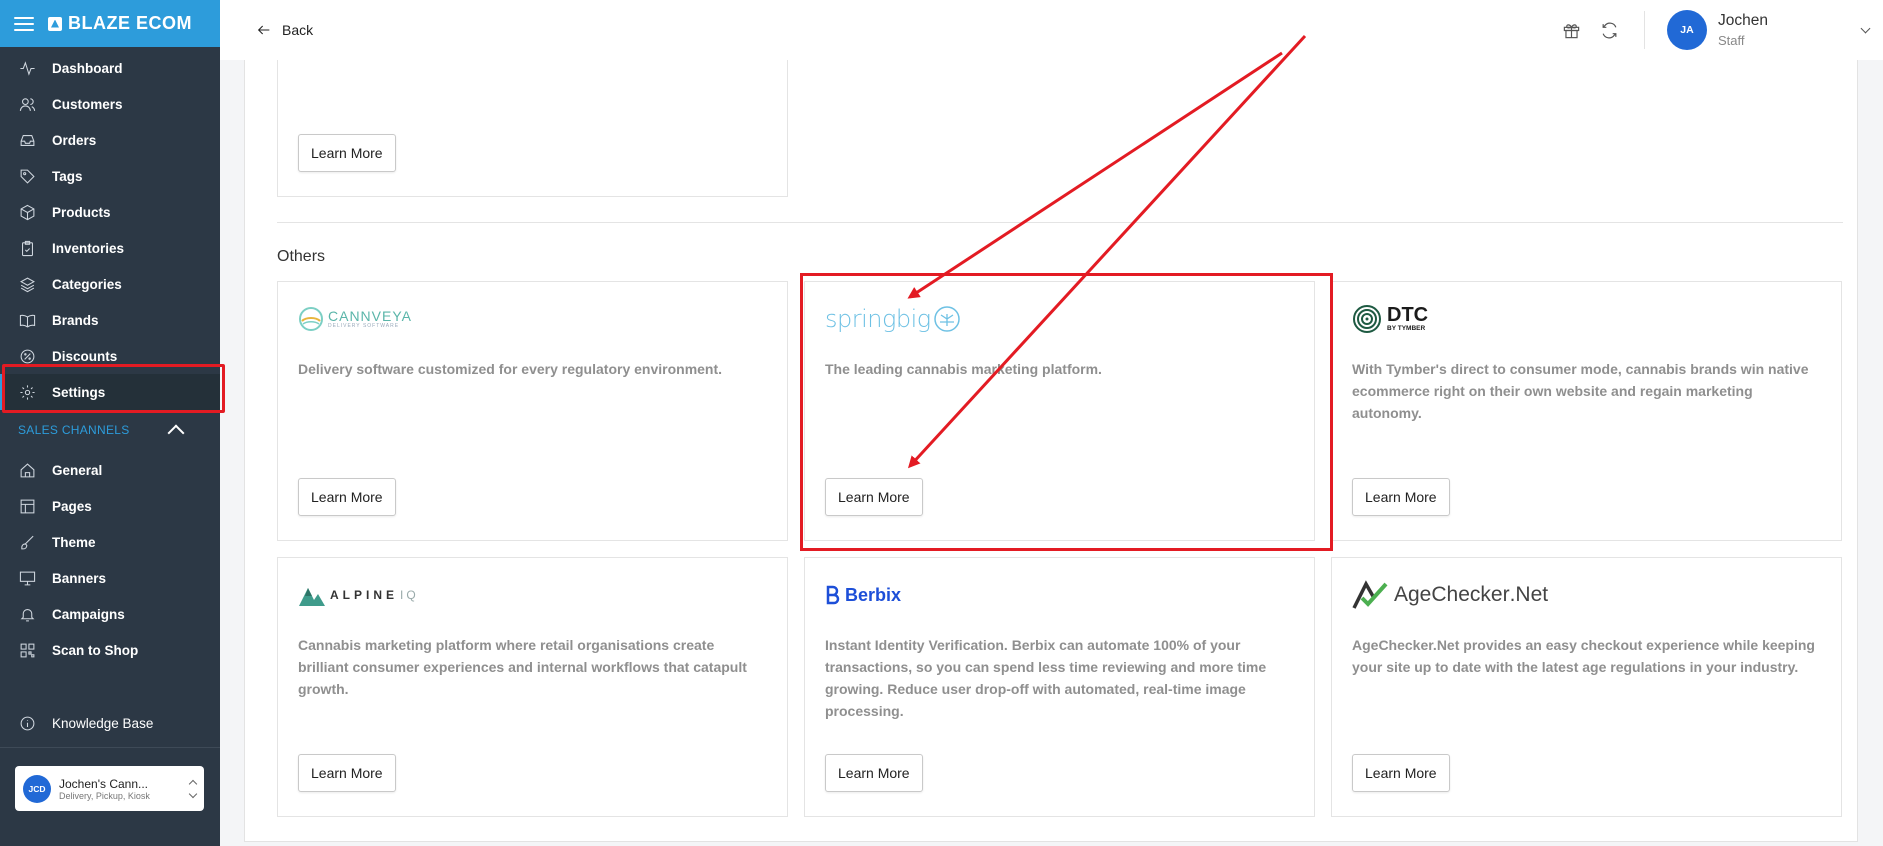 This screenshot has height=846, width=1883. I want to click on dtc-logo-subtext: BY TYMBER, so click(1406, 329).